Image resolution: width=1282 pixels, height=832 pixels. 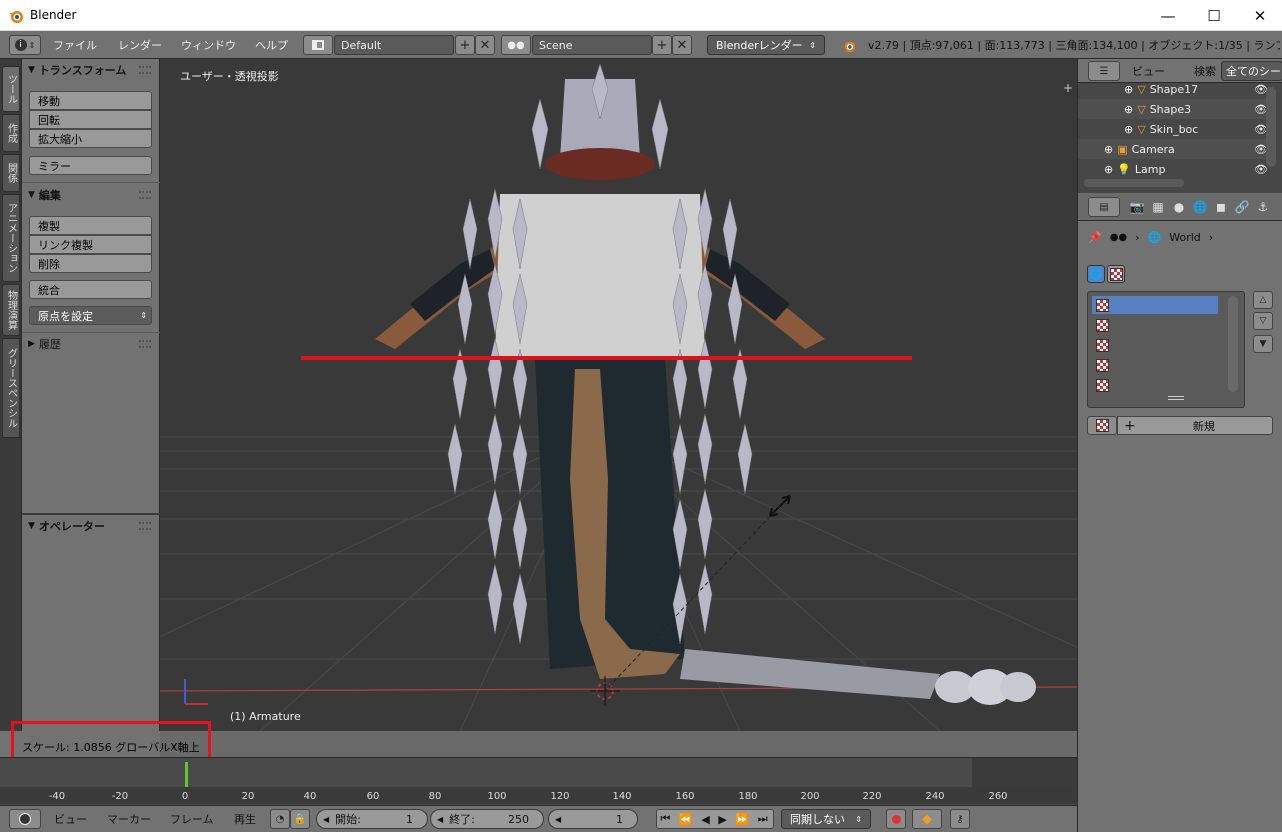 I want to click on next-keyframe-icon: ⏩, so click(x=743, y=819).